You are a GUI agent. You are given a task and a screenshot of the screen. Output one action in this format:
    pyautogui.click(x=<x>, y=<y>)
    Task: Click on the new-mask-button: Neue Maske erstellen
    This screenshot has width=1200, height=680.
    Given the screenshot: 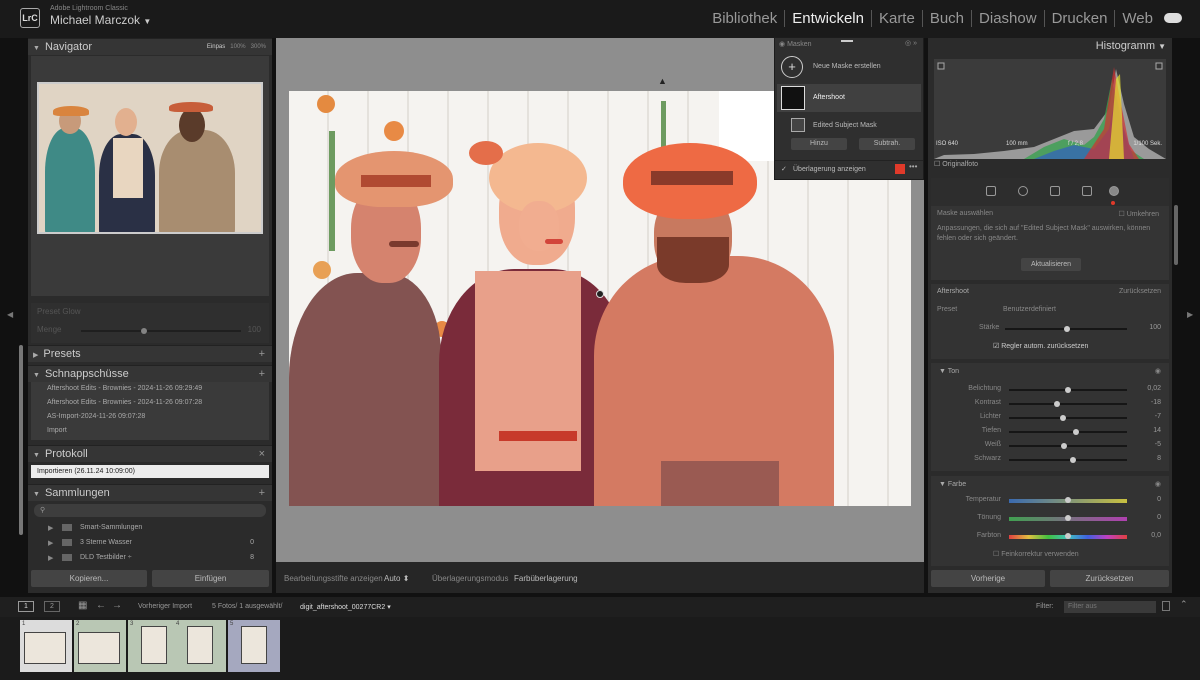 What is the action you would take?
    pyautogui.click(x=847, y=66)
    